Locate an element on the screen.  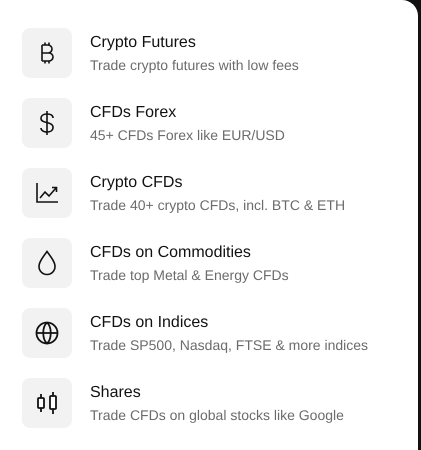
product-item: CFDs on Indices Trade SP500, Nasdaq, FTSE & more indices is located at coordinates (209, 333).